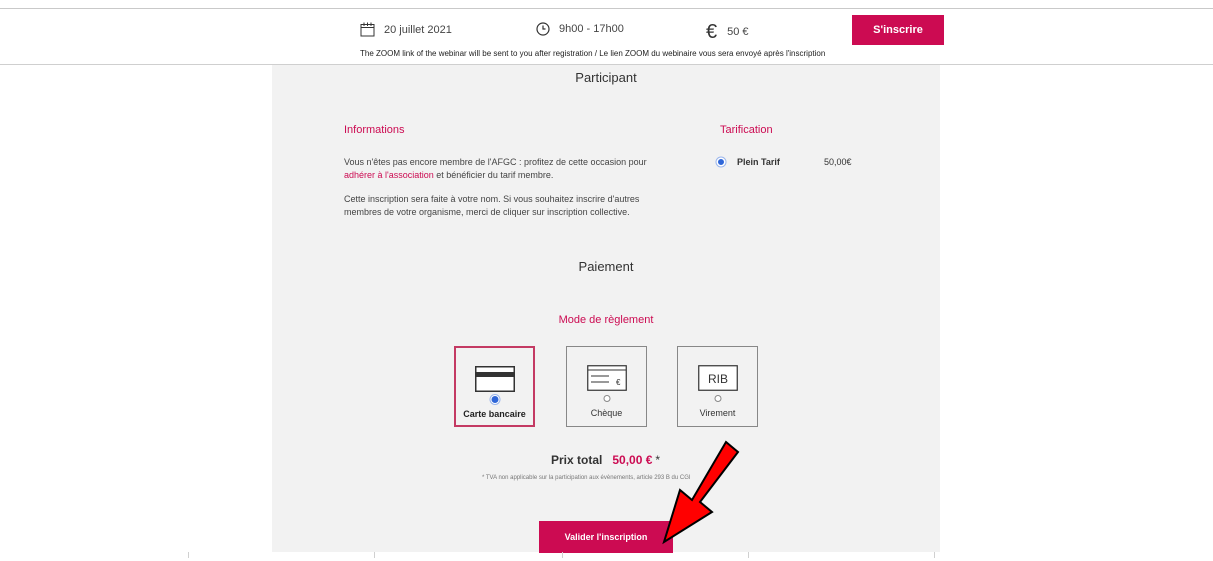 The image size is (1213, 561). What do you see at coordinates (367, 29) in the screenshot?
I see `calendar-icon` at bounding box center [367, 29].